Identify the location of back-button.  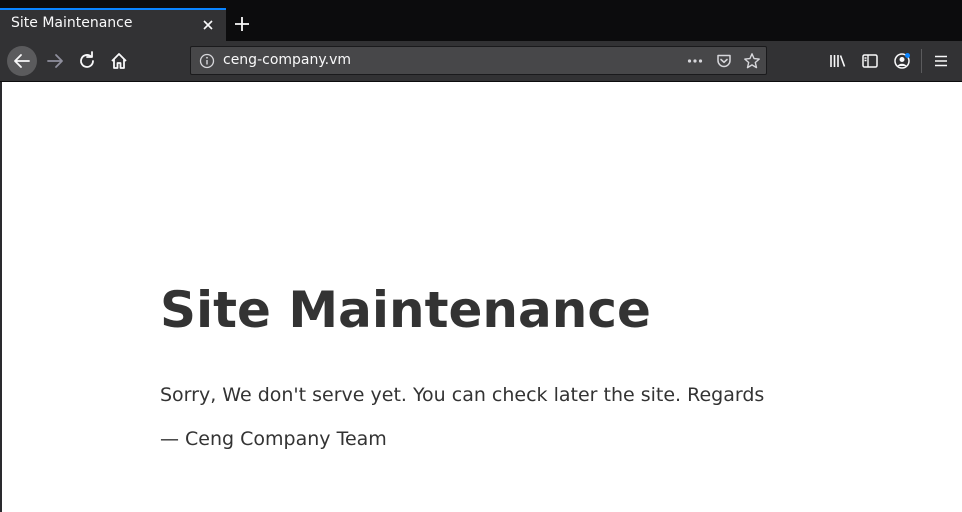
(22, 61).